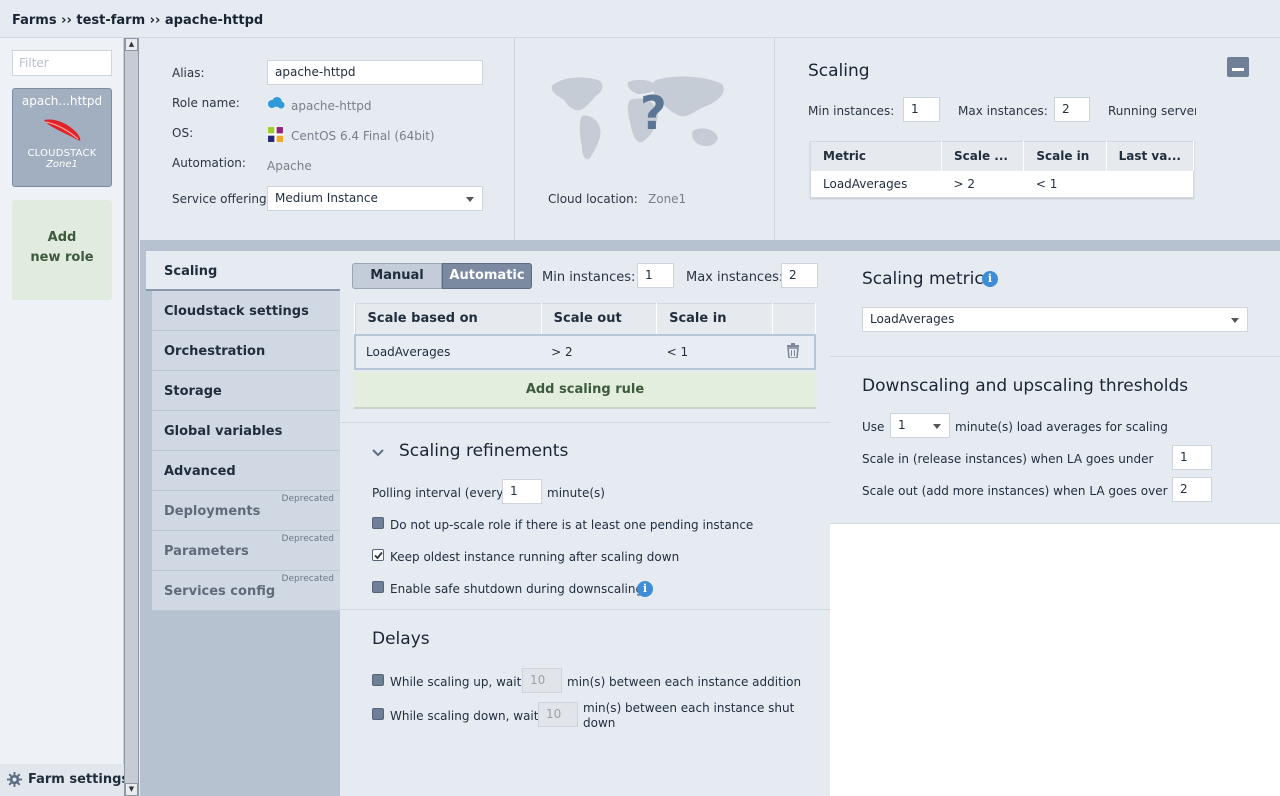  What do you see at coordinates (62, 101) in the screenshot?
I see `role-card-name: apach...httpd` at bounding box center [62, 101].